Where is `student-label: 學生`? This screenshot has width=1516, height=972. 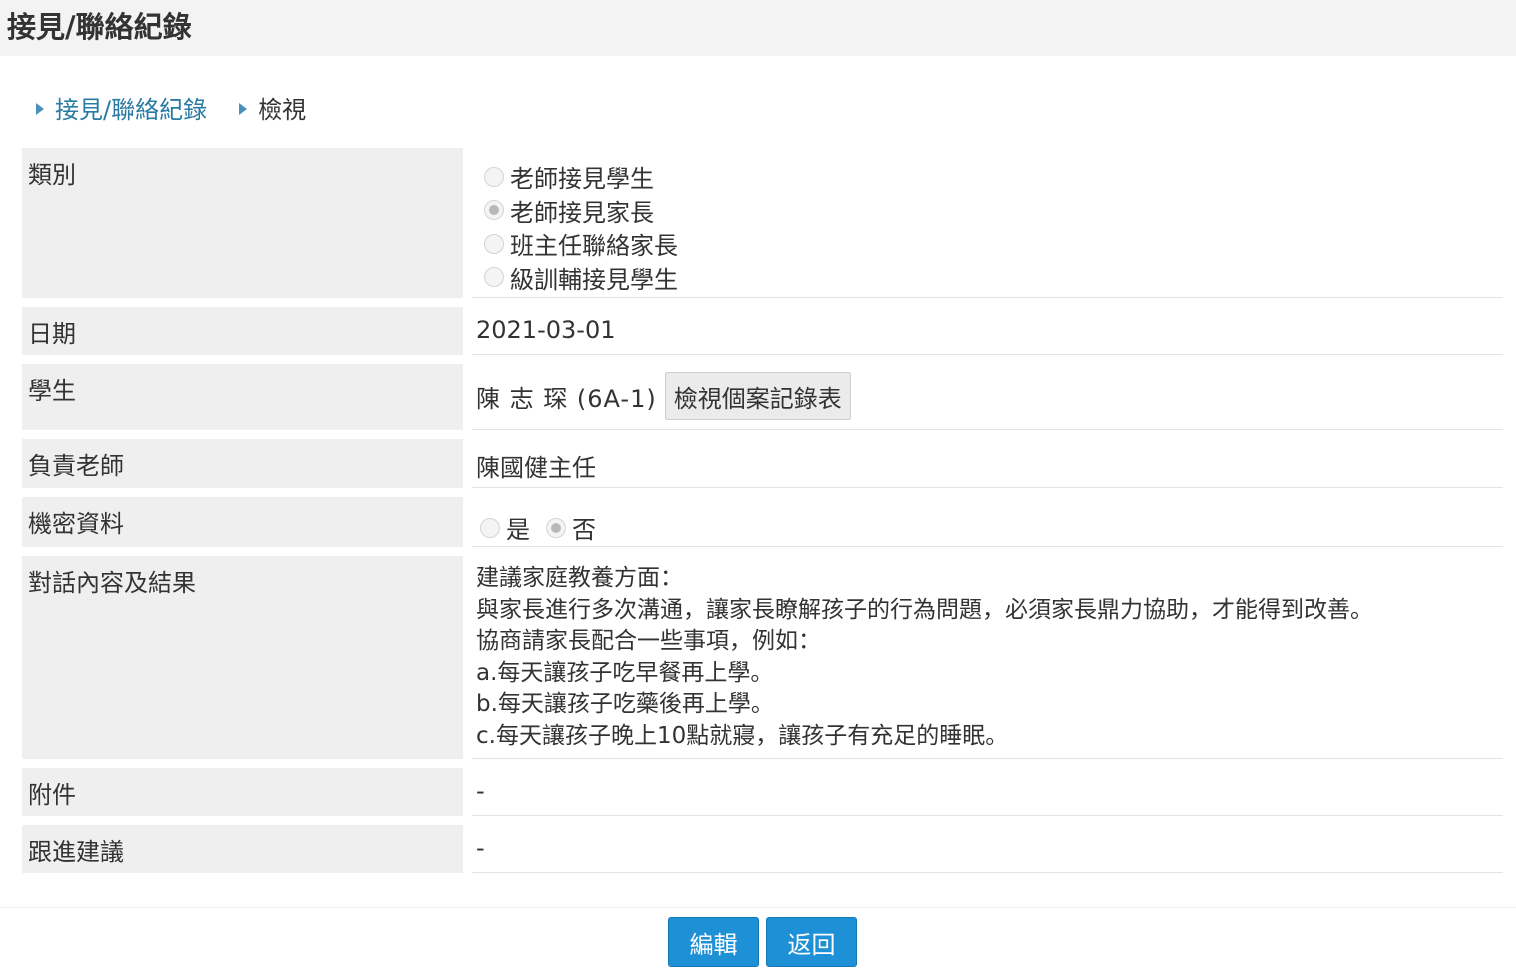
student-label: 學生 is located at coordinates (242, 397).